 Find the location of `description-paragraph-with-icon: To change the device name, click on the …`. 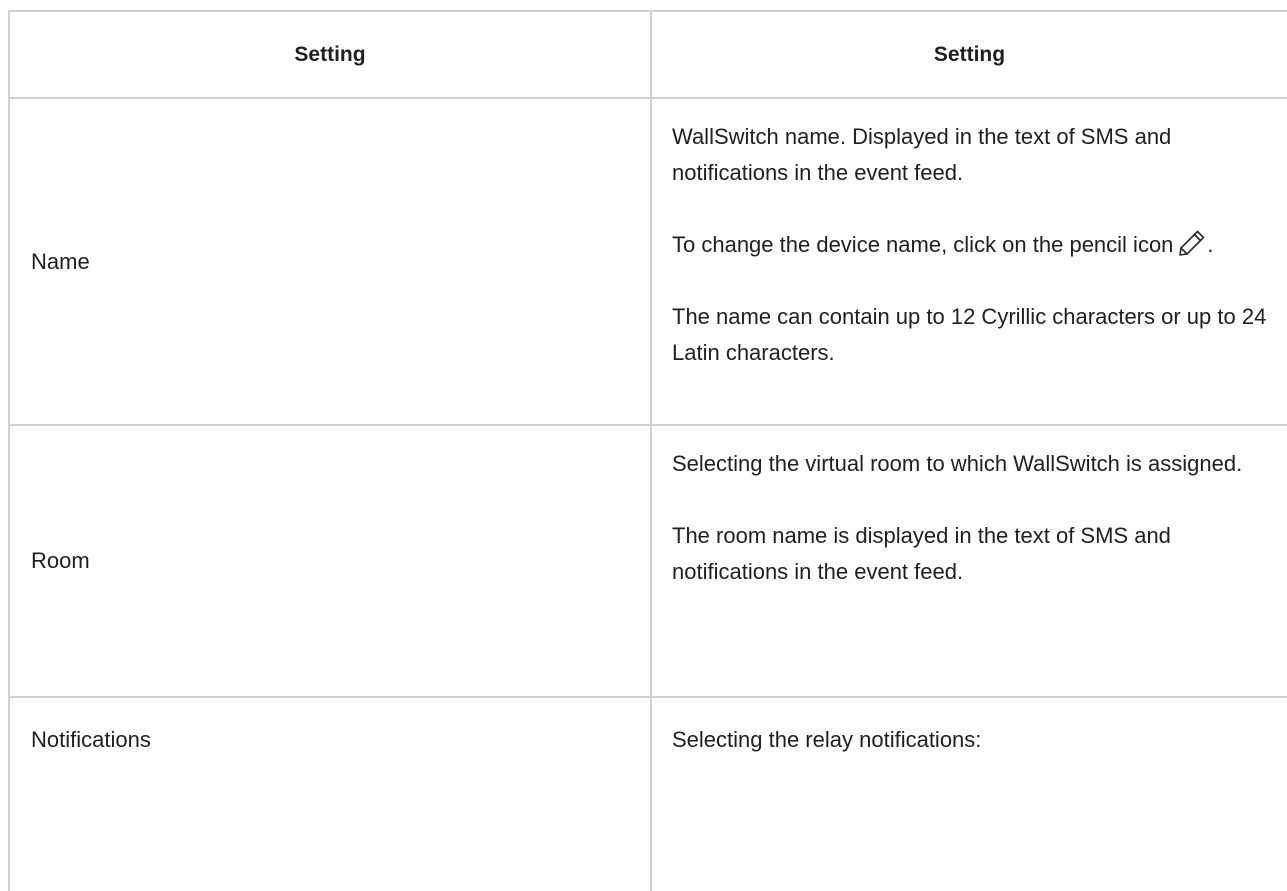

description-paragraph-with-icon: To change the device name, click on the … is located at coordinates (972, 245).